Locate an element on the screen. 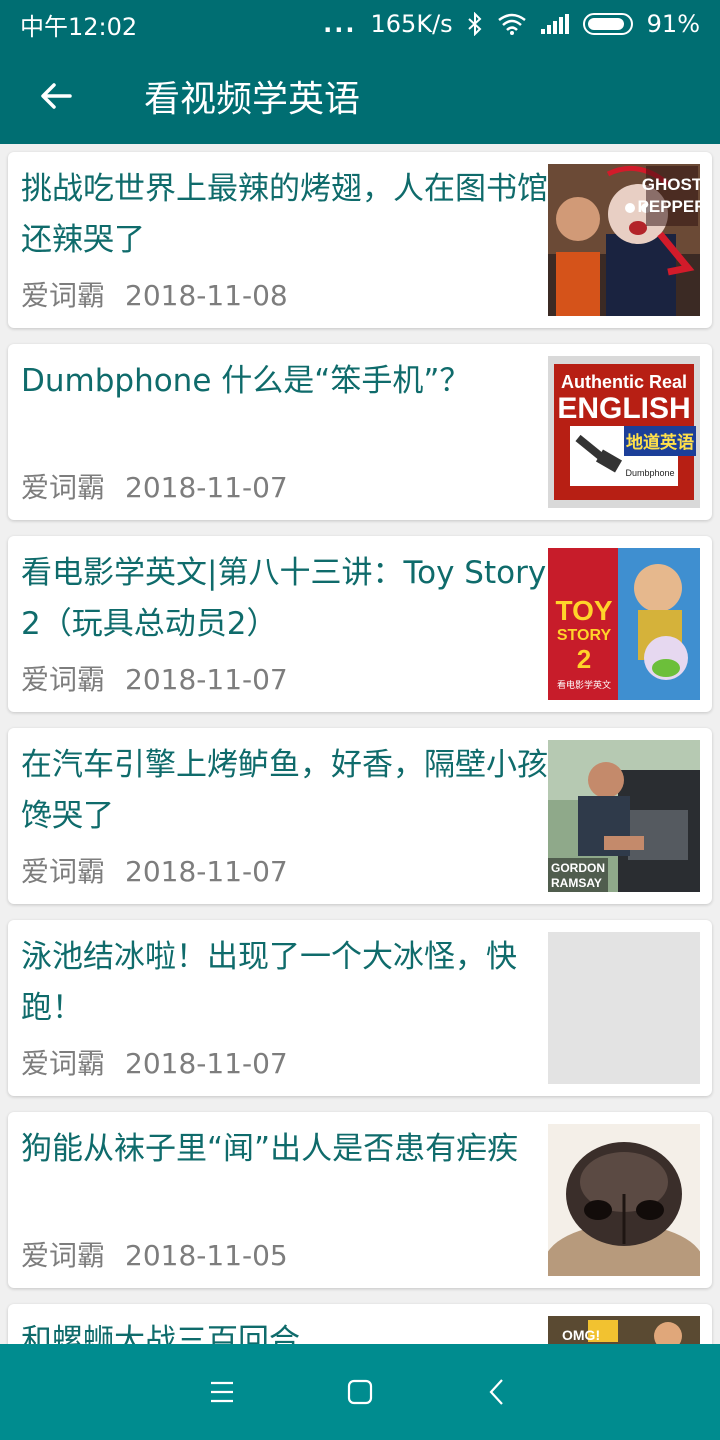 The width and height of the screenshot is (720, 1440). back-arrow-icon is located at coordinates (56, 96).